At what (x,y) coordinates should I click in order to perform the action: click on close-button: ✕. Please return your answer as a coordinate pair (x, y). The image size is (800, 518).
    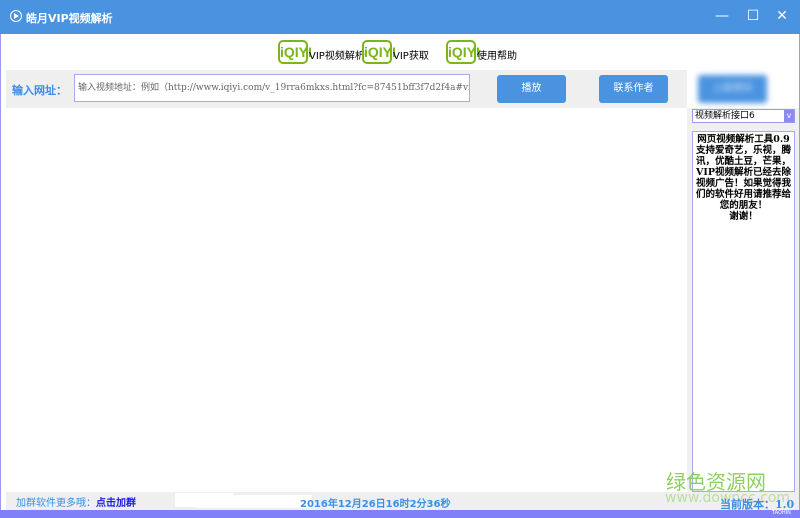
    Looking at the image, I should click on (782, 17).